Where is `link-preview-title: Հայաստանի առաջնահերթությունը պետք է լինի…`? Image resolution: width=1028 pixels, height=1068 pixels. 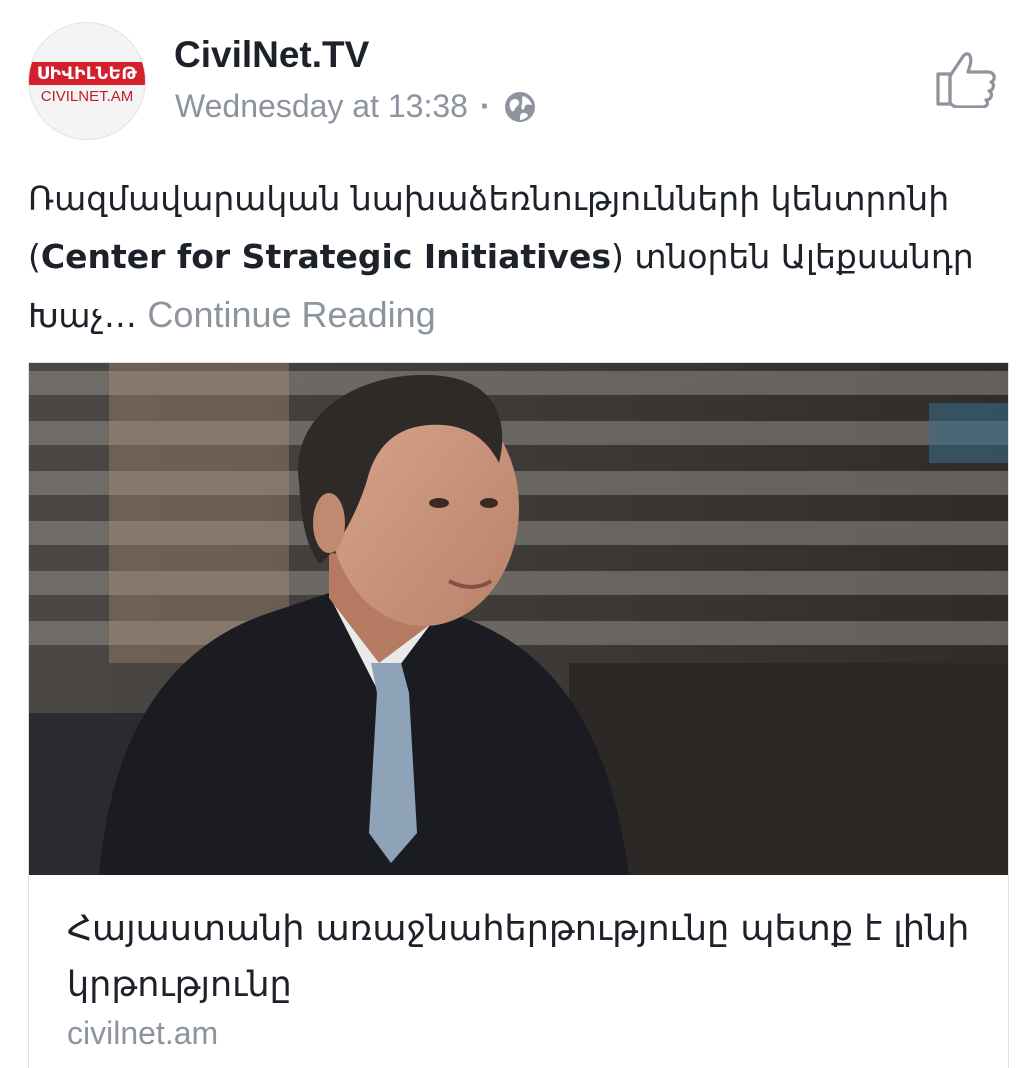
link-preview-title: Հայաստանի առաջնահերթությունը պետք է լինի… is located at coordinates (522, 957).